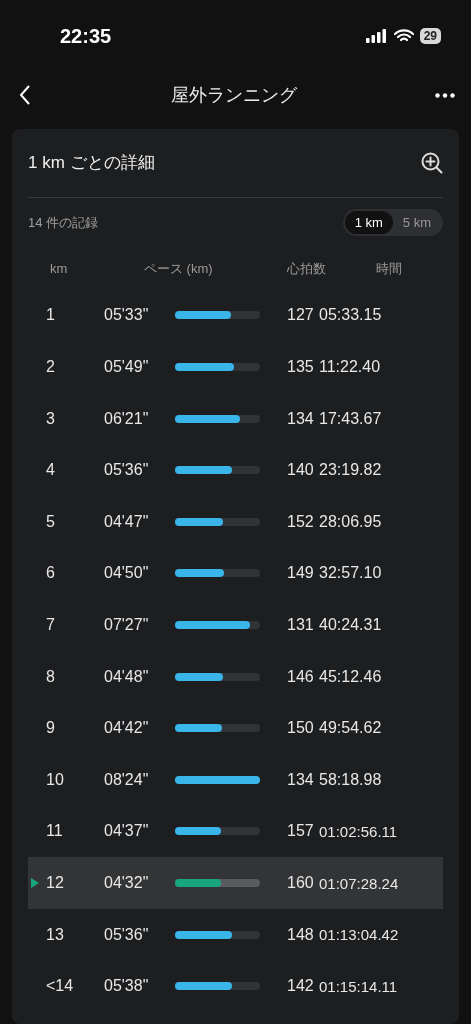 The width and height of the screenshot is (471, 1024). Describe the element at coordinates (50, 521) in the screenshot. I see `km-cell: 5` at that location.